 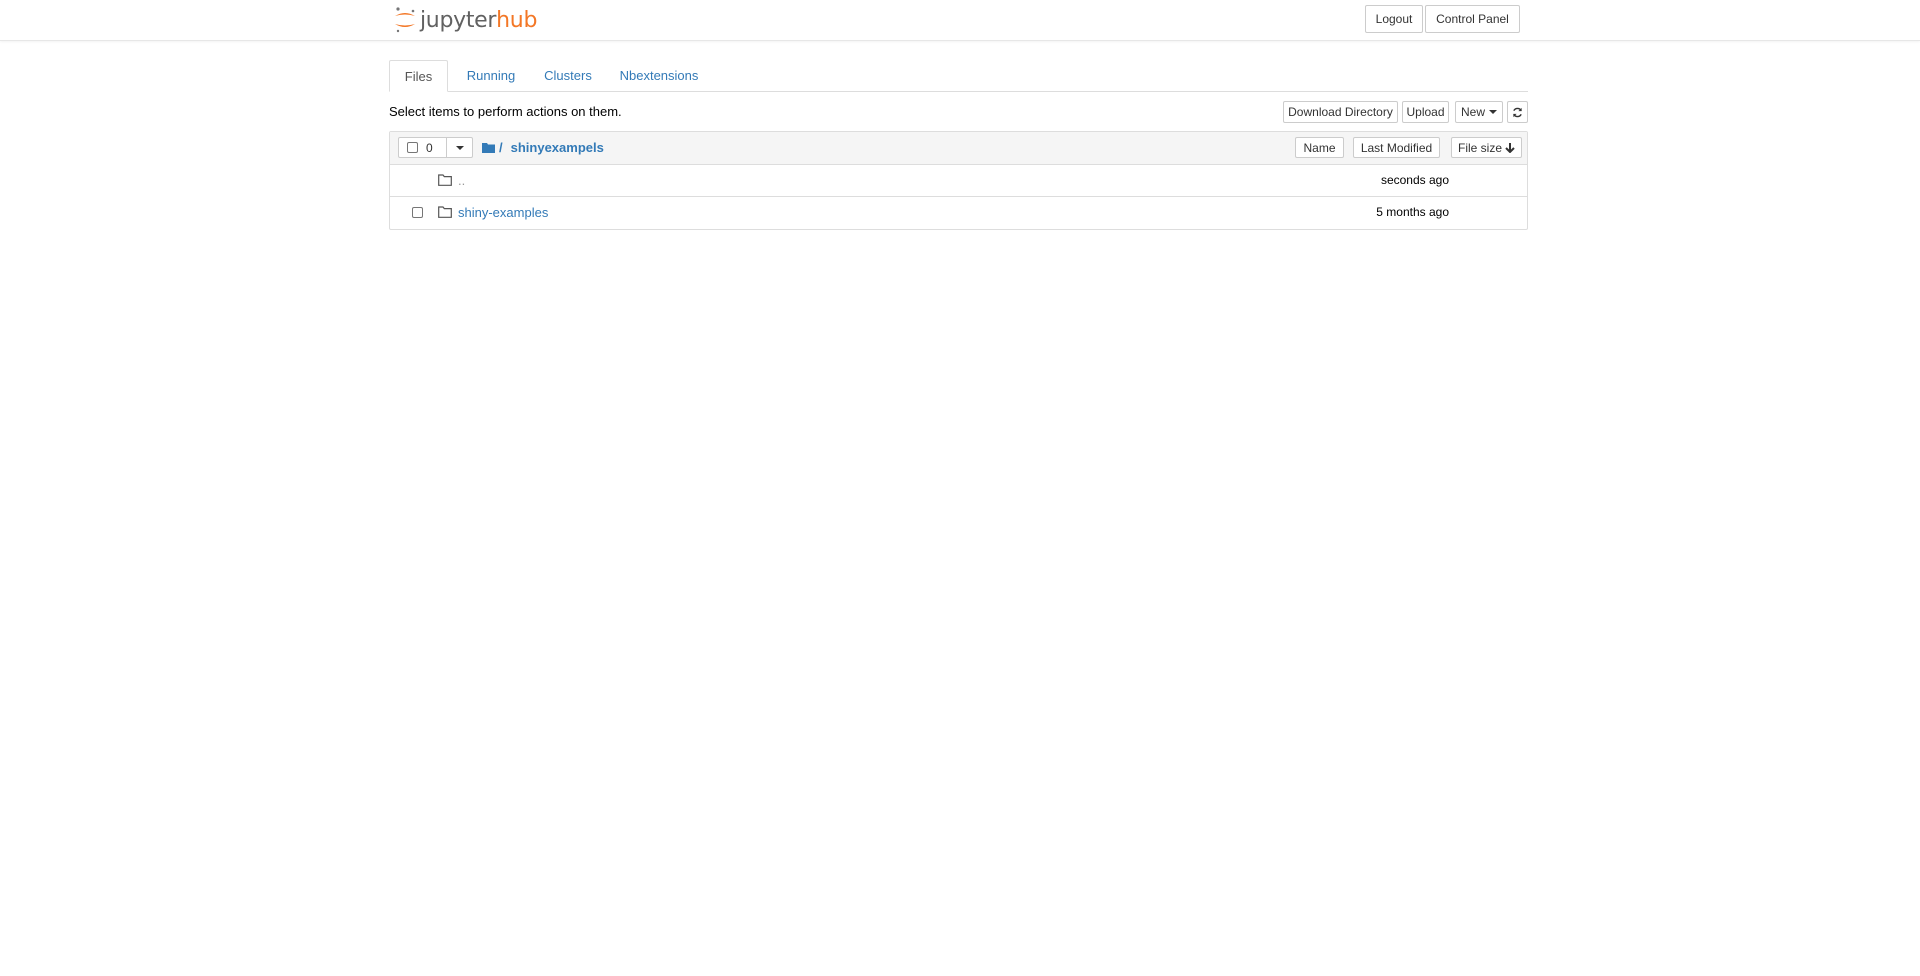 I want to click on arrow-down-icon, so click(x=1510, y=147).